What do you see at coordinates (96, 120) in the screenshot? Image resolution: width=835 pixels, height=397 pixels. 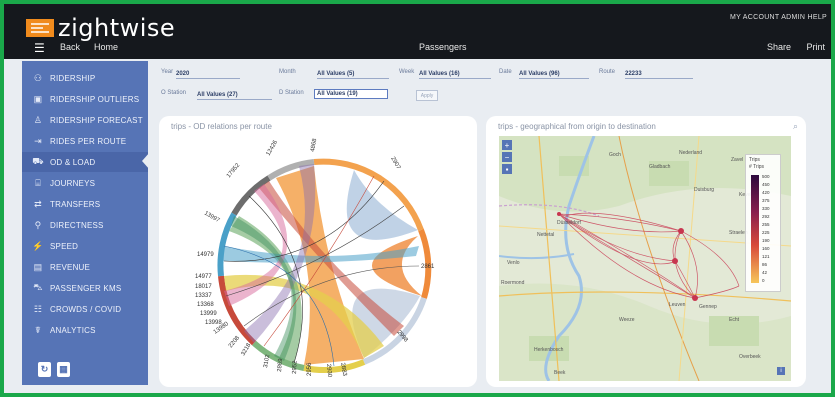 I see `sidebar-item-label: RIDERSHIP FORECAST` at bounding box center [96, 120].